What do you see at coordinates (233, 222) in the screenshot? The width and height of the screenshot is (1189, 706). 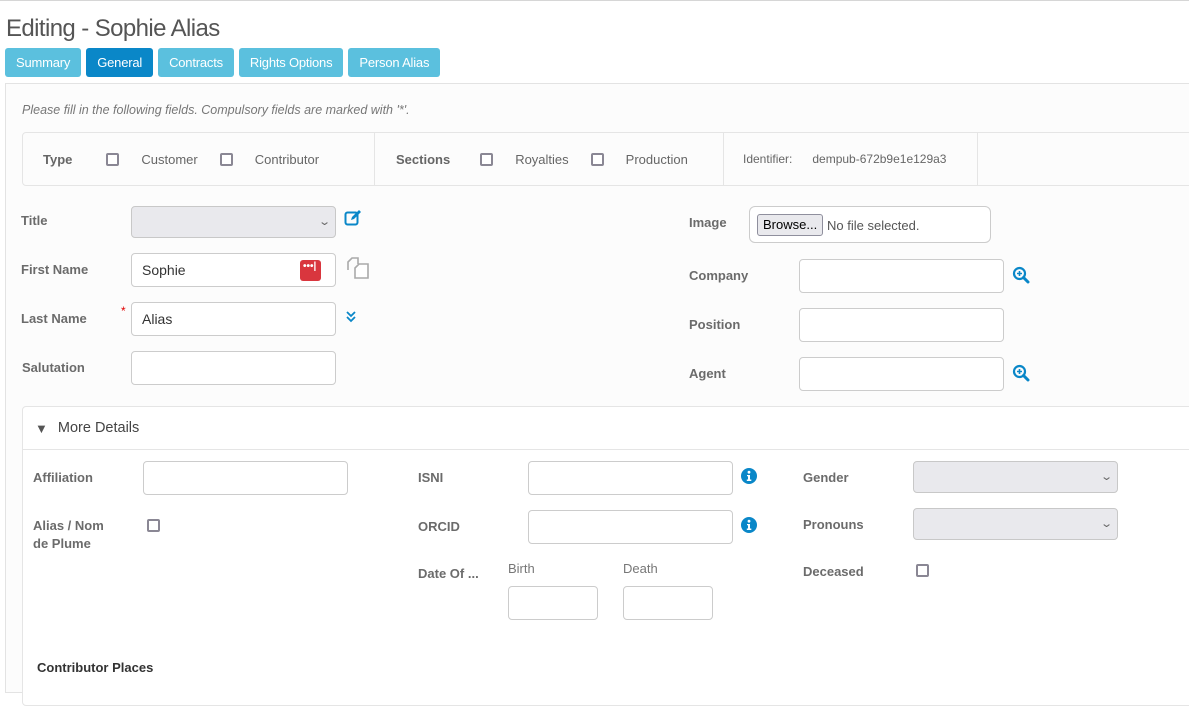 I see `title-select: ⌄` at bounding box center [233, 222].